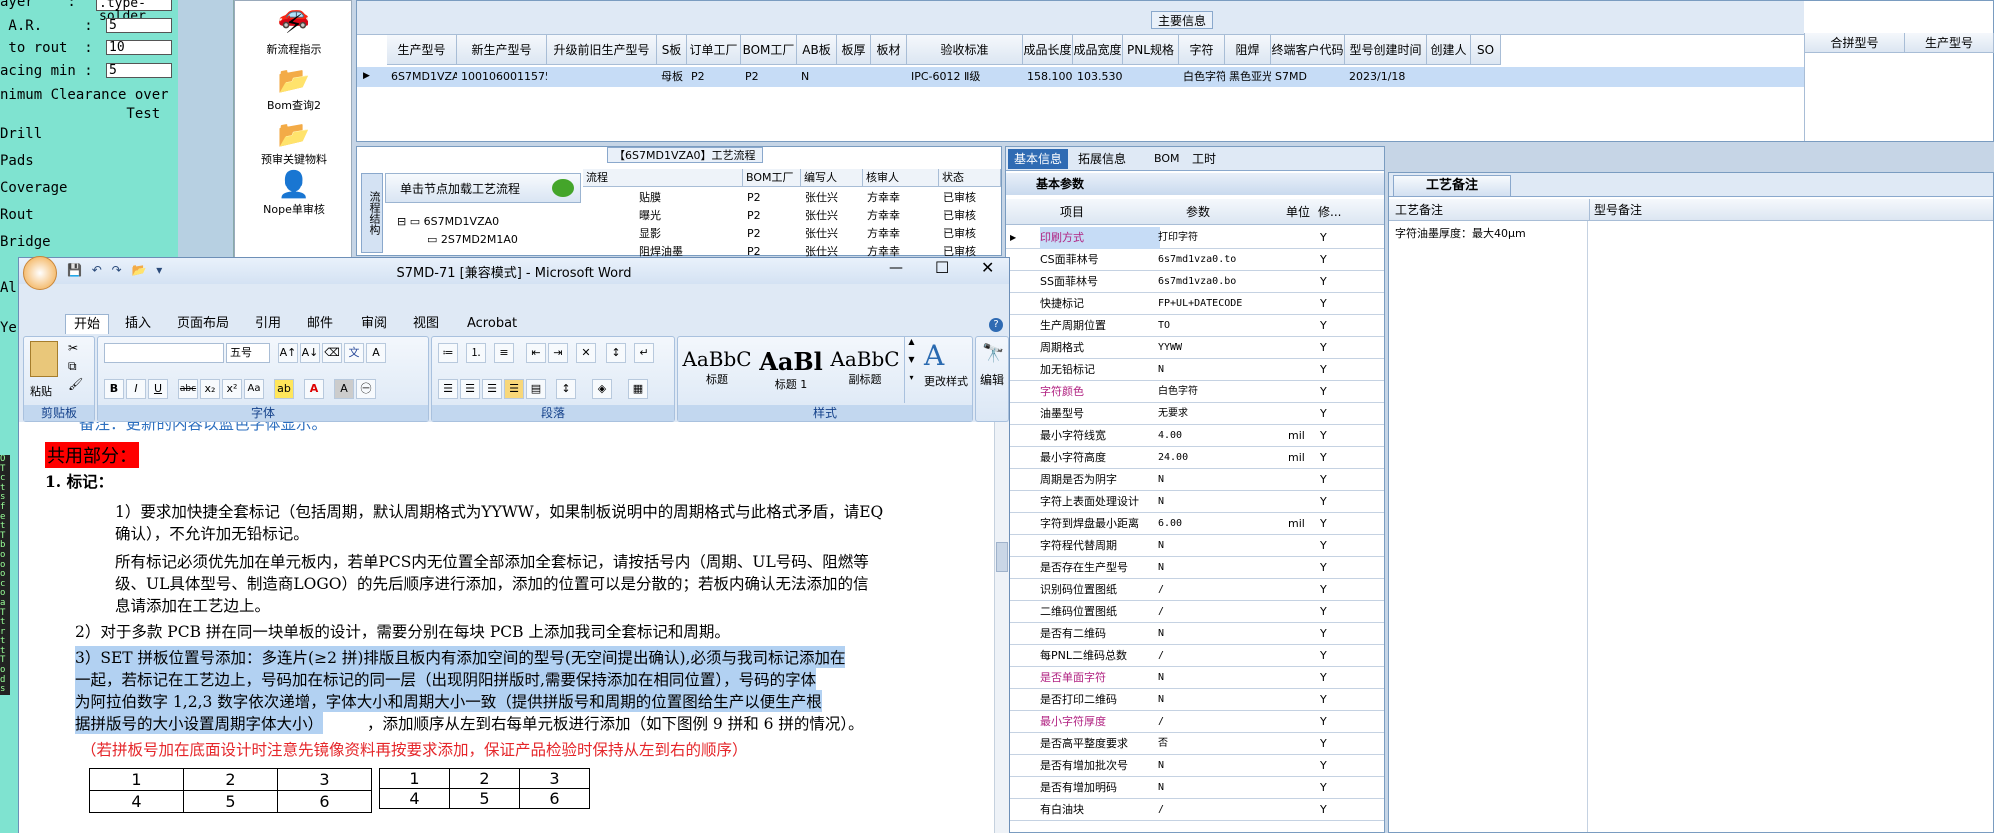 Image resolution: width=1994 pixels, height=833 pixels. I want to click on params-row: 加无铅标记 N Y, so click(1195, 370).